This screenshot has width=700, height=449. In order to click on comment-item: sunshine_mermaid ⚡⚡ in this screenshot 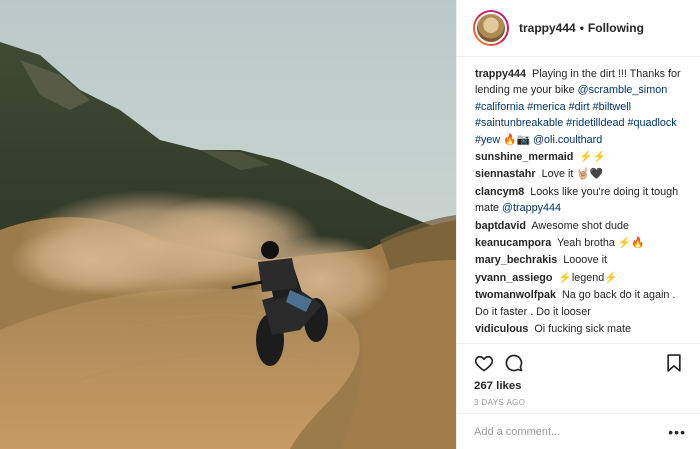, I will do `click(579, 157)`.